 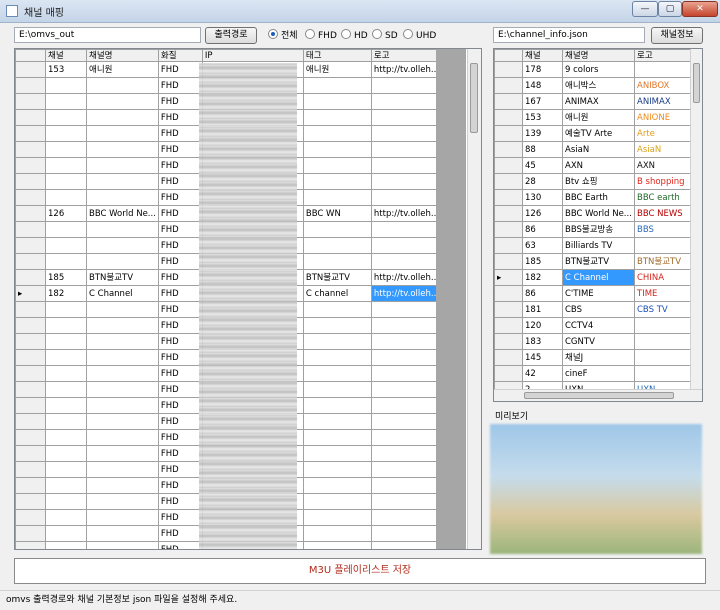 What do you see at coordinates (663, 165) in the screenshot?
I see `logo-image: AXN` at bounding box center [663, 165].